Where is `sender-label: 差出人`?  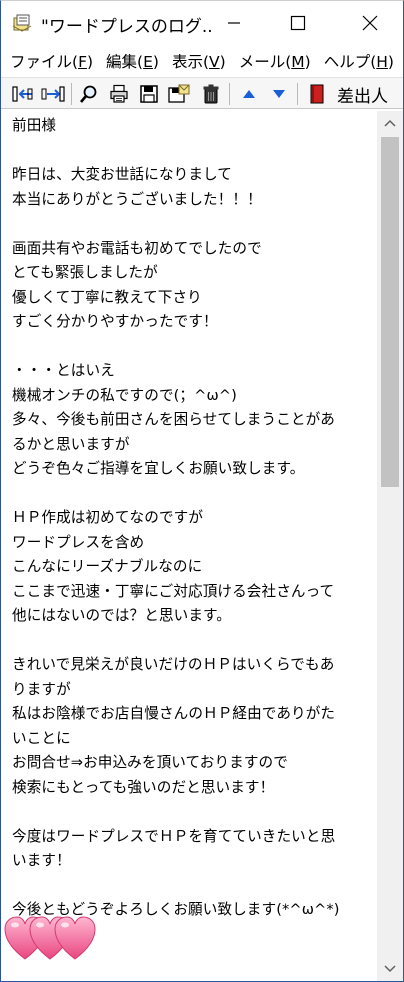
sender-label: 差出人 is located at coordinates (362, 94).